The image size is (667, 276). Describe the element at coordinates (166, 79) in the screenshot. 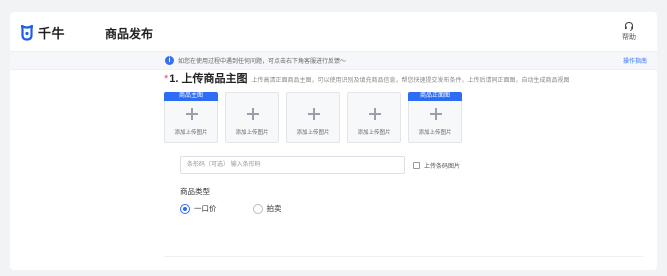

I see `required-mark: *` at that location.